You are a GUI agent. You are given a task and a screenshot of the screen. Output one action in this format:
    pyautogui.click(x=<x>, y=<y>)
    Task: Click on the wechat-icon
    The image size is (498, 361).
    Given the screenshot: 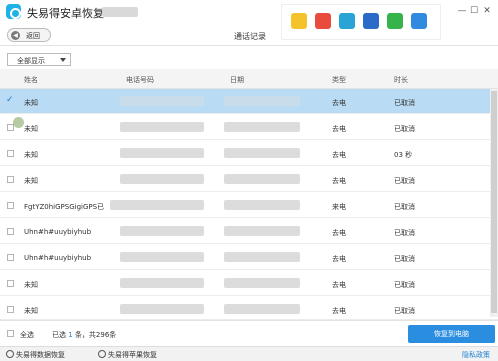 What is the action you would take?
    pyautogui.click(x=395, y=21)
    